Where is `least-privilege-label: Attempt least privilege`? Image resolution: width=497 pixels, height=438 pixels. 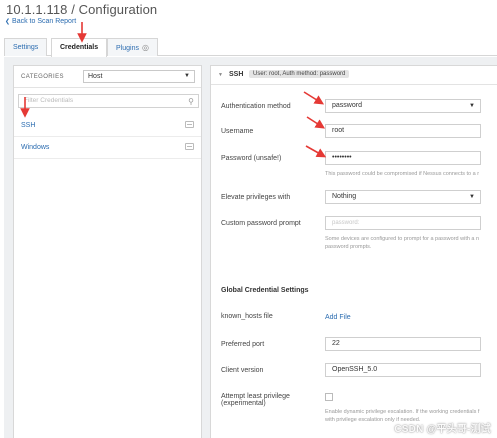 least-privilege-label: Attempt least privilege is located at coordinates (255, 396).